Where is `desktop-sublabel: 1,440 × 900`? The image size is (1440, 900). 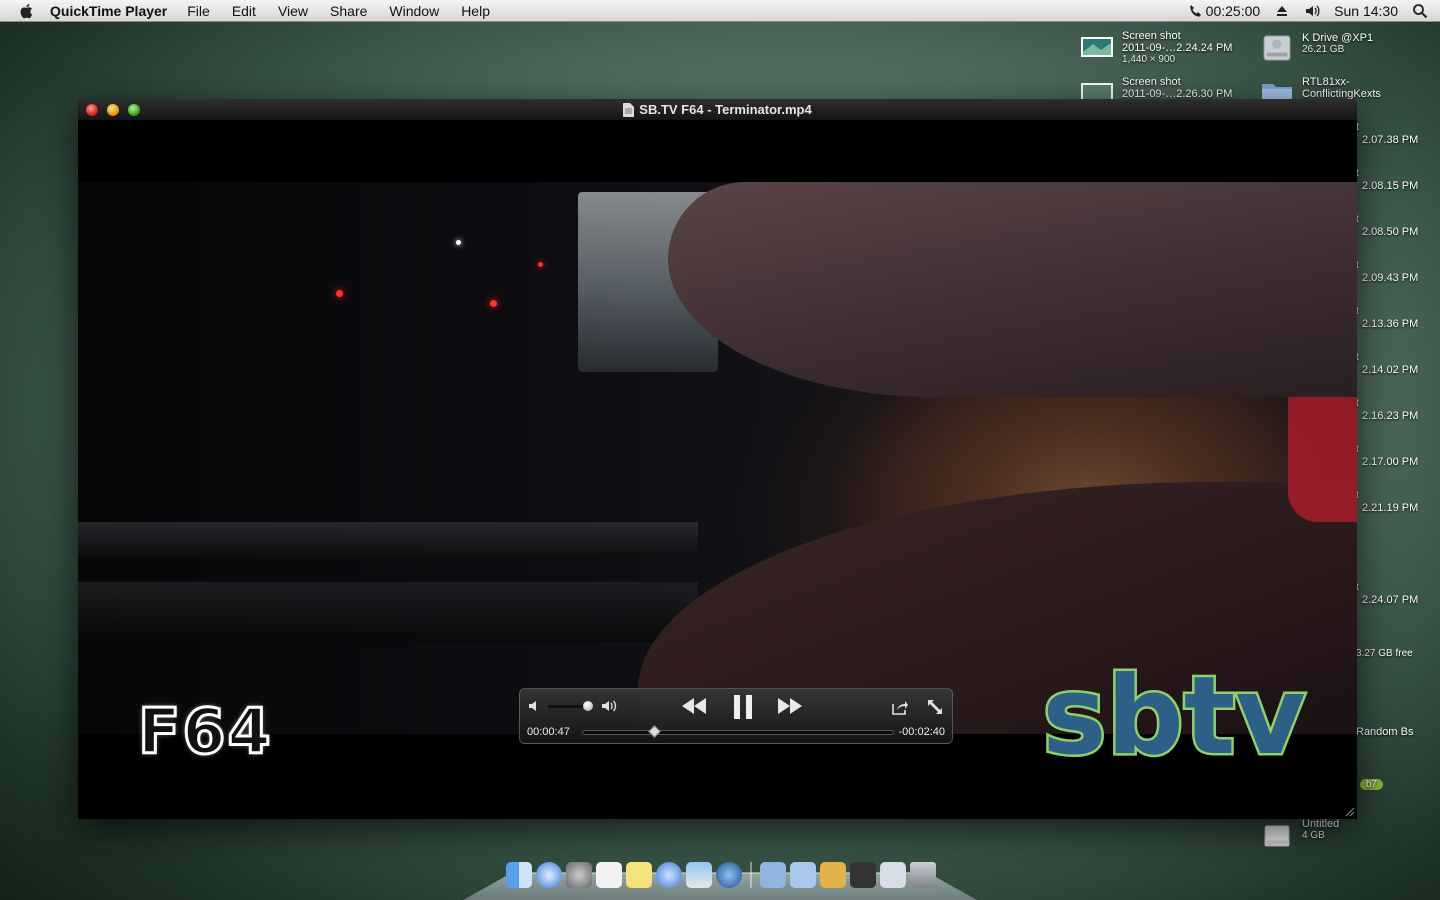
desktop-sublabel: 1,440 × 900 is located at coordinates (1149, 59).